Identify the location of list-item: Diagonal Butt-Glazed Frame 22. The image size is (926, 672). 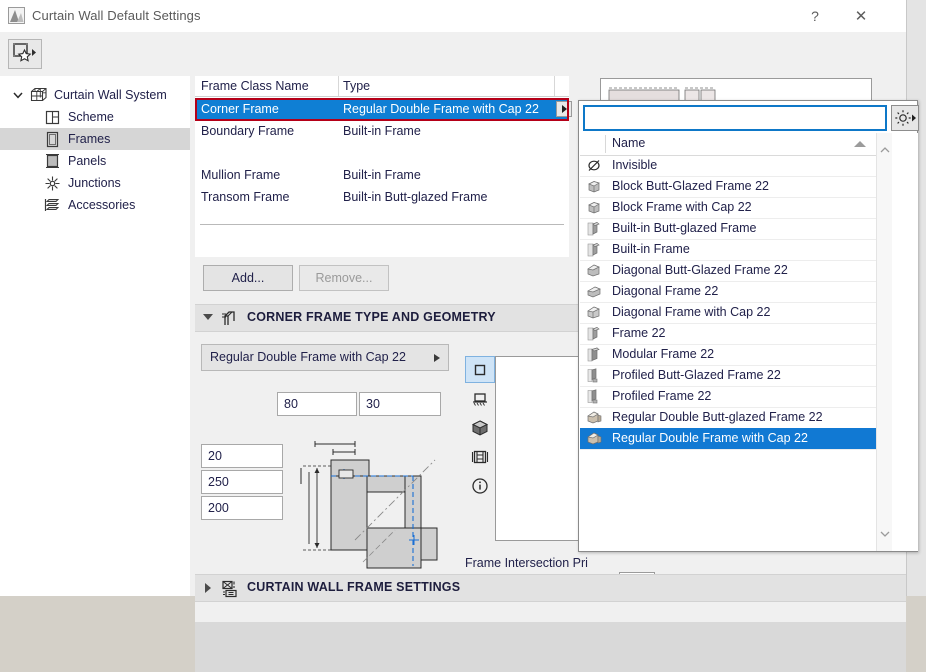
(728, 271).